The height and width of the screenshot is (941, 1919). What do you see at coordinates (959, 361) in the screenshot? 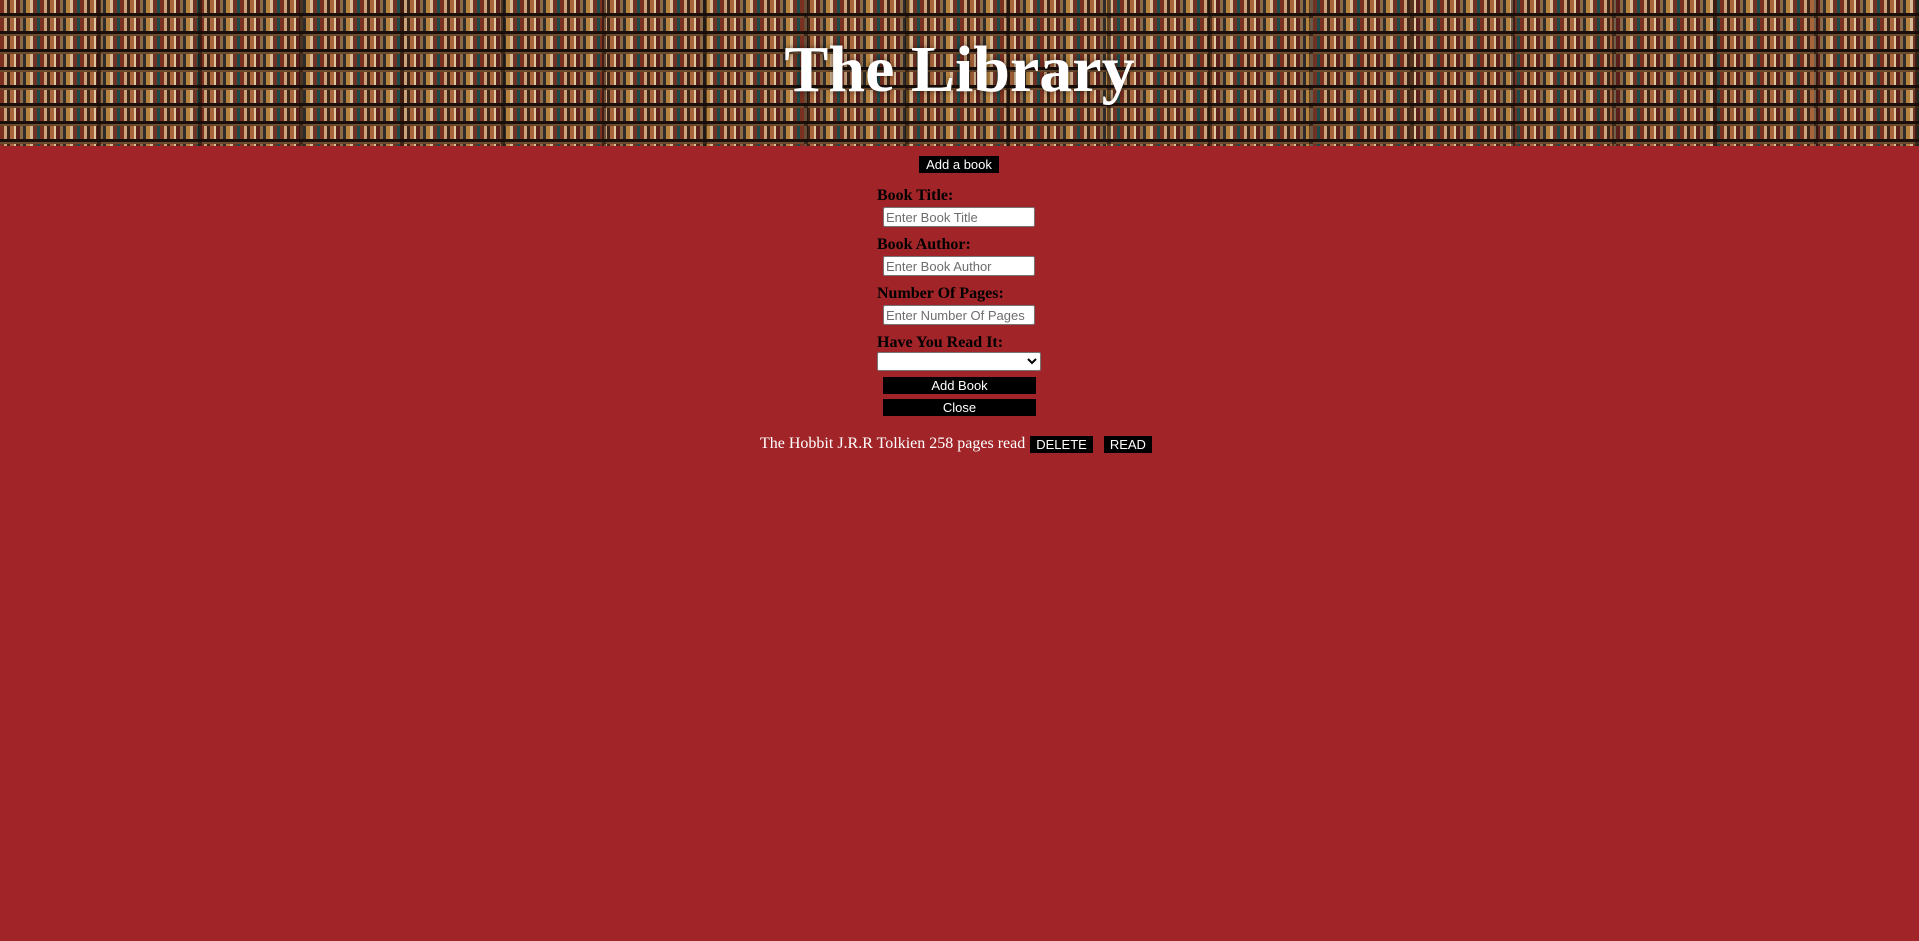
I see `read-status-select` at bounding box center [959, 361].